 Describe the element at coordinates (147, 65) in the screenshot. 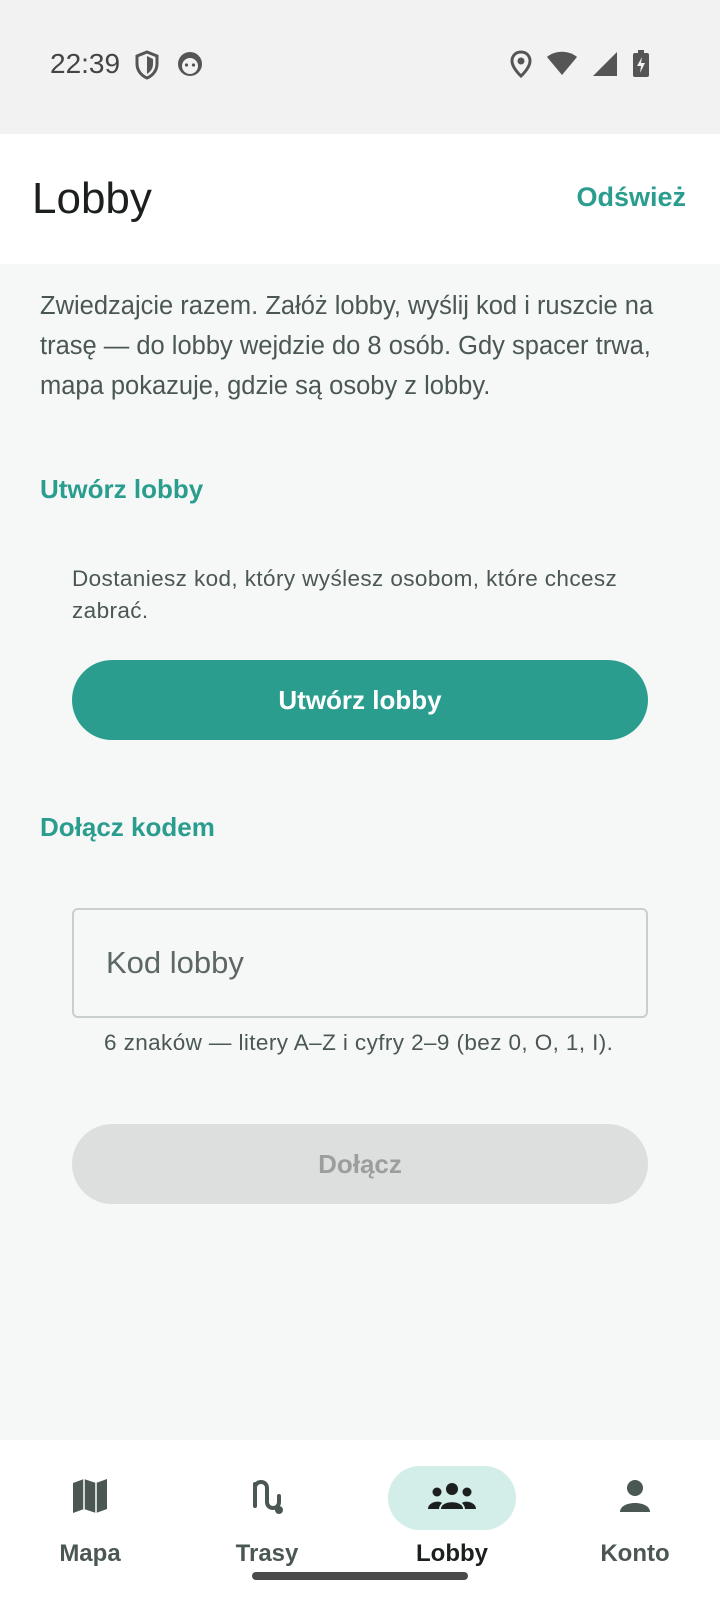

I see `shield-icon` at that location.